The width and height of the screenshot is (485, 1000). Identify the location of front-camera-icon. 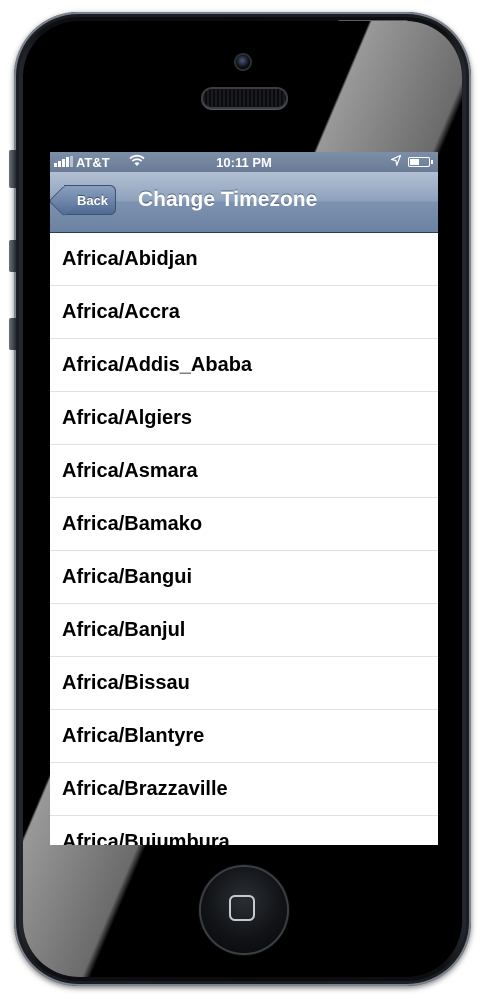
(243, 62).